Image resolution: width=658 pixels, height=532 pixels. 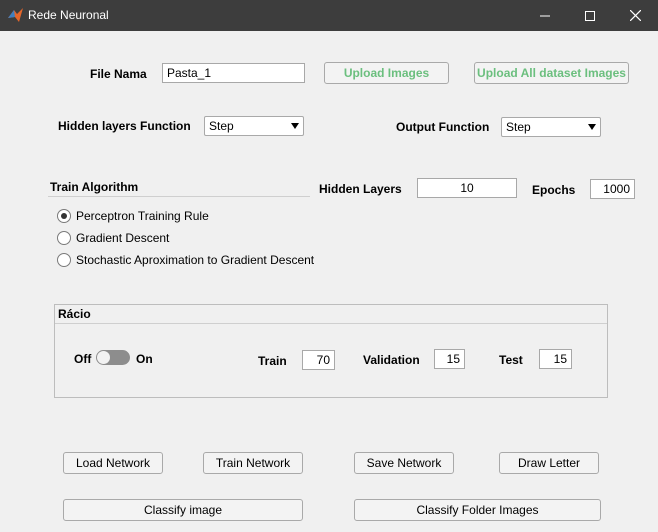 I want to click on minimize-button, so click(x=545, y=15).